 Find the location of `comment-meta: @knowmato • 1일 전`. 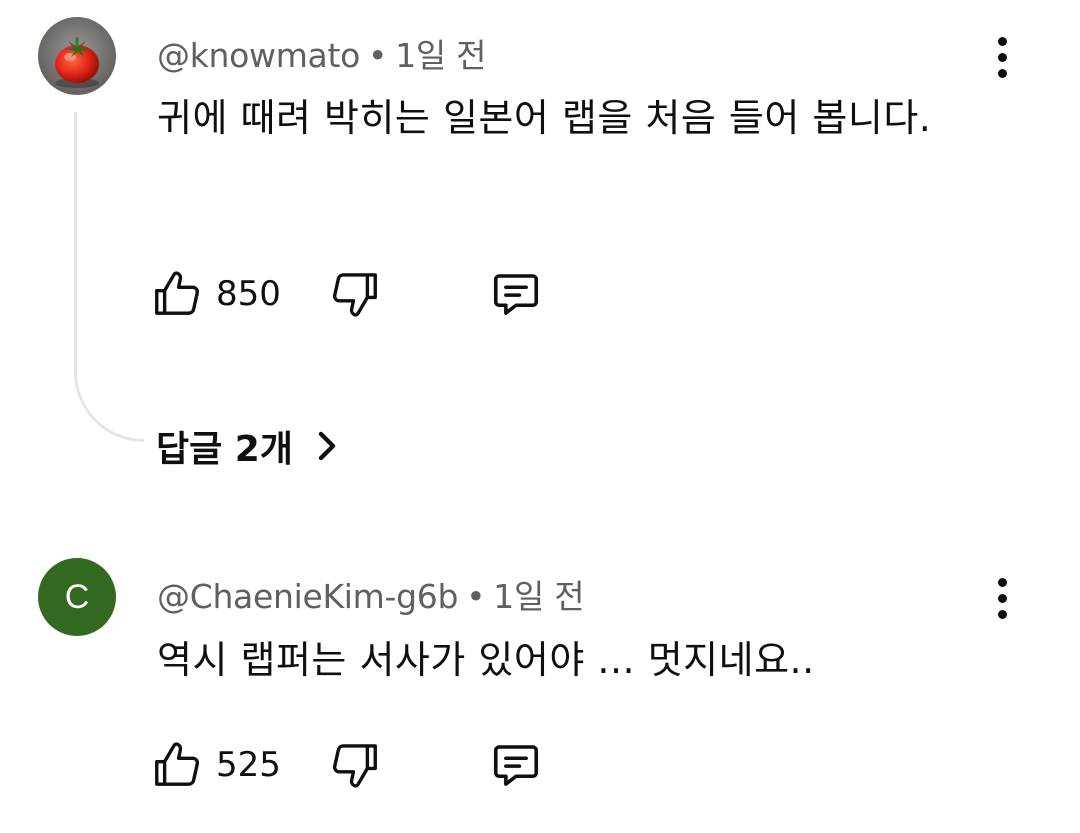

comment-meta: @knowmato • 1일 전 is located at coordinates (322, 53).